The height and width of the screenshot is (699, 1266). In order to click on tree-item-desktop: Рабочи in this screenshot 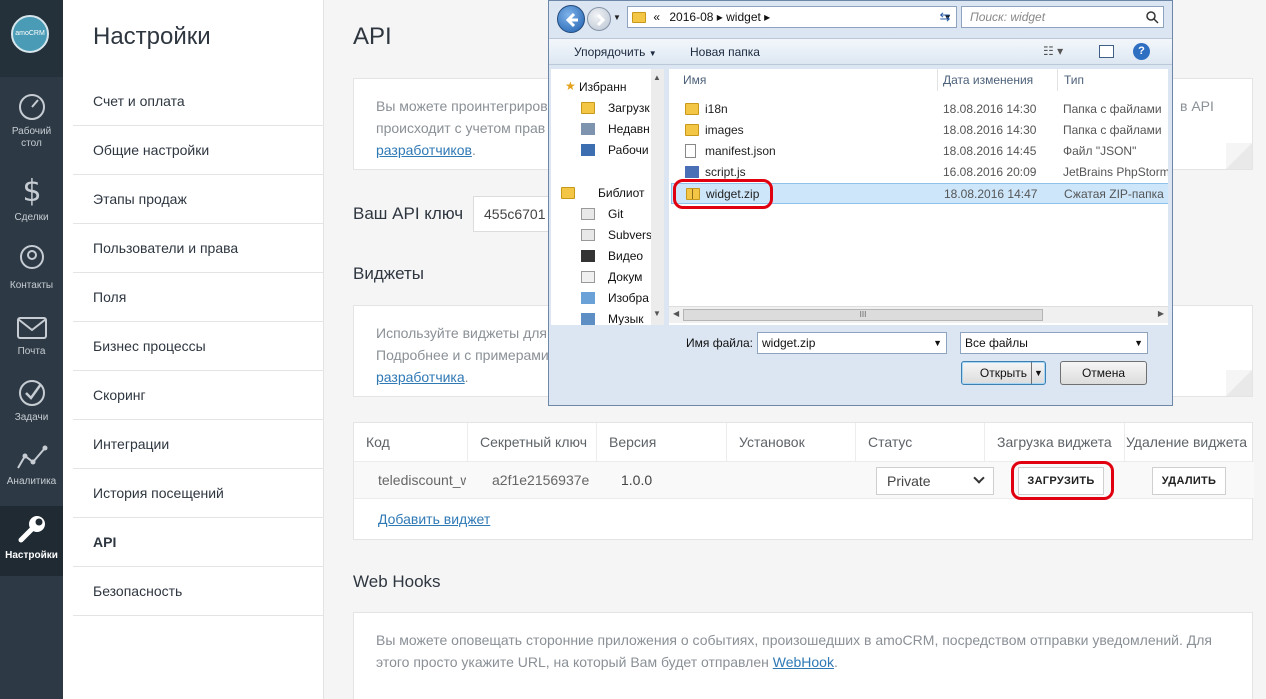, I will do `click(628, 150)`.